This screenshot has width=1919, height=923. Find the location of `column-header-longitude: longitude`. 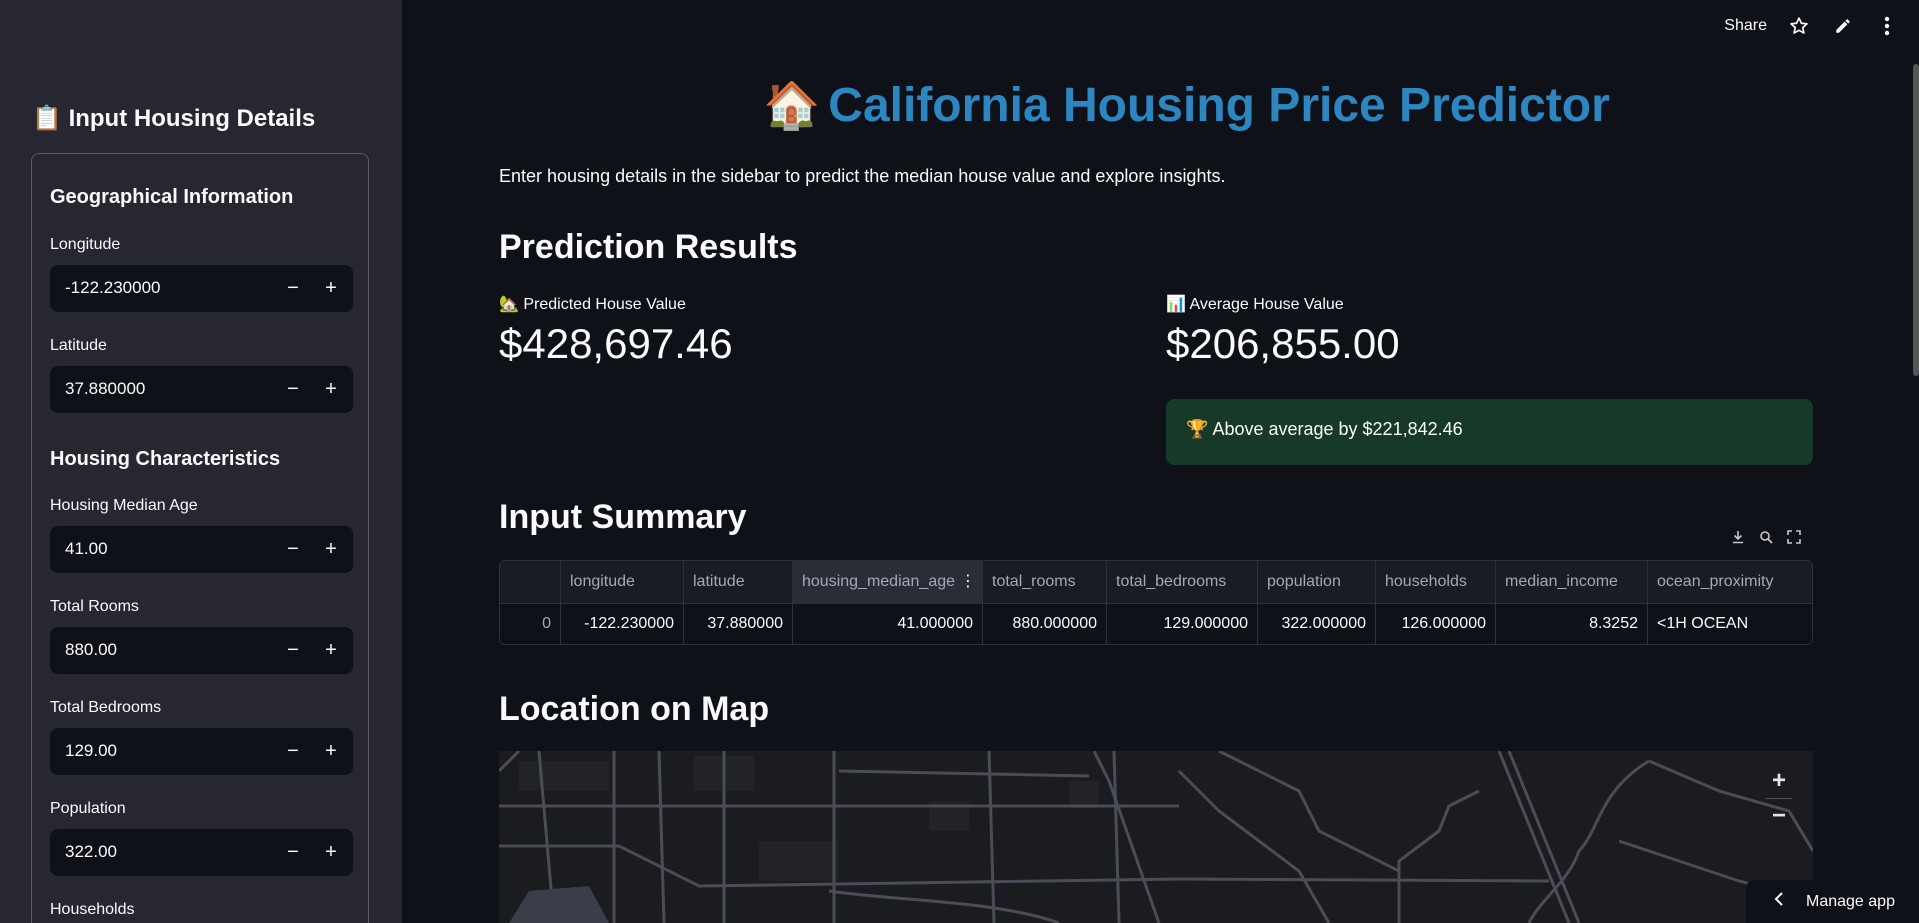

column-header-longitude: longitude is located at coordinates (622, 582).